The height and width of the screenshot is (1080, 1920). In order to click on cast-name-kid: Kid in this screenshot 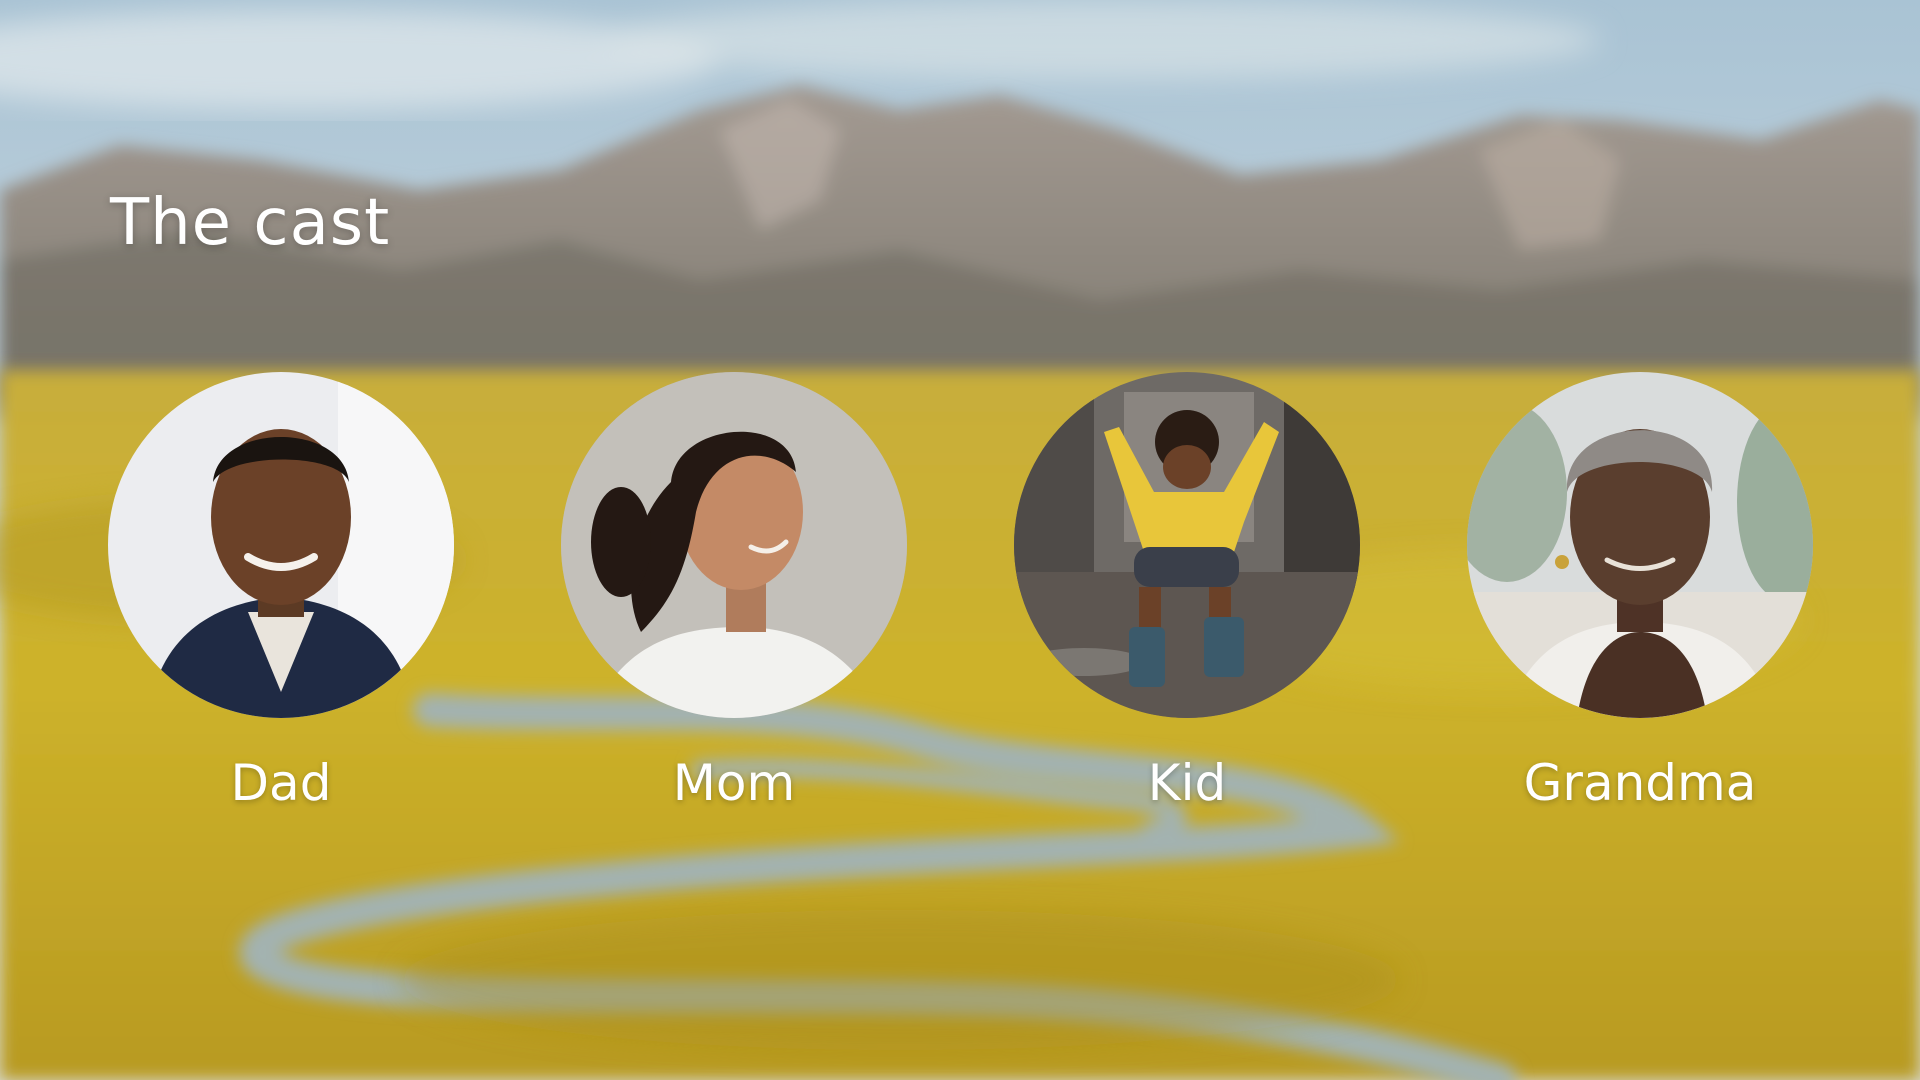, I will do `click(1187, 783)`.